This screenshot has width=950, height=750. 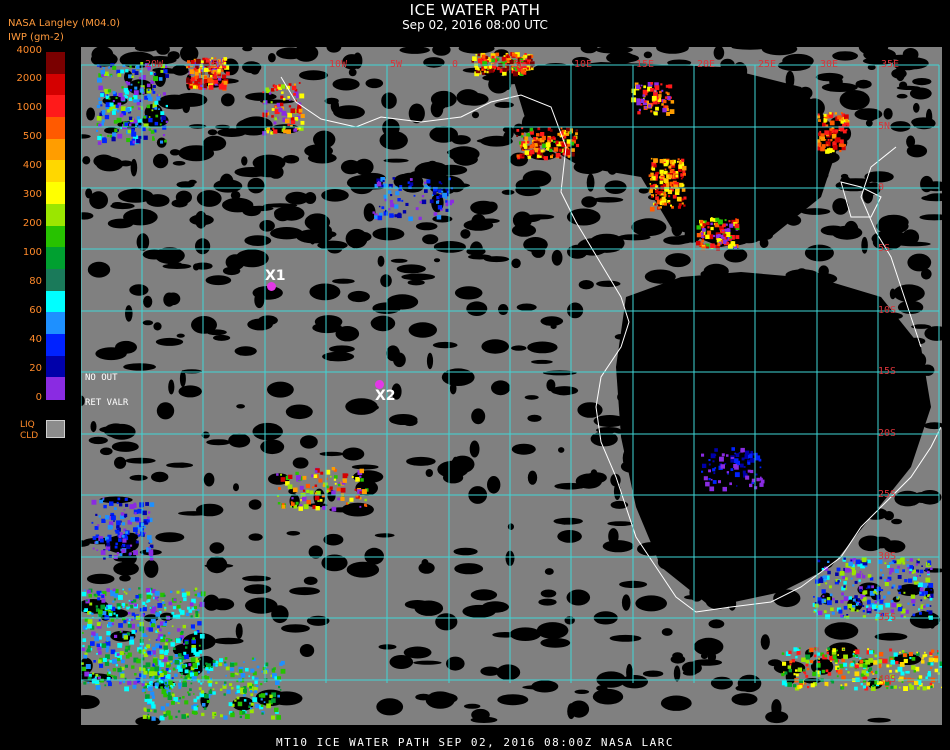 I want to click on lon-label: 5W, so click(x=396, y=64).